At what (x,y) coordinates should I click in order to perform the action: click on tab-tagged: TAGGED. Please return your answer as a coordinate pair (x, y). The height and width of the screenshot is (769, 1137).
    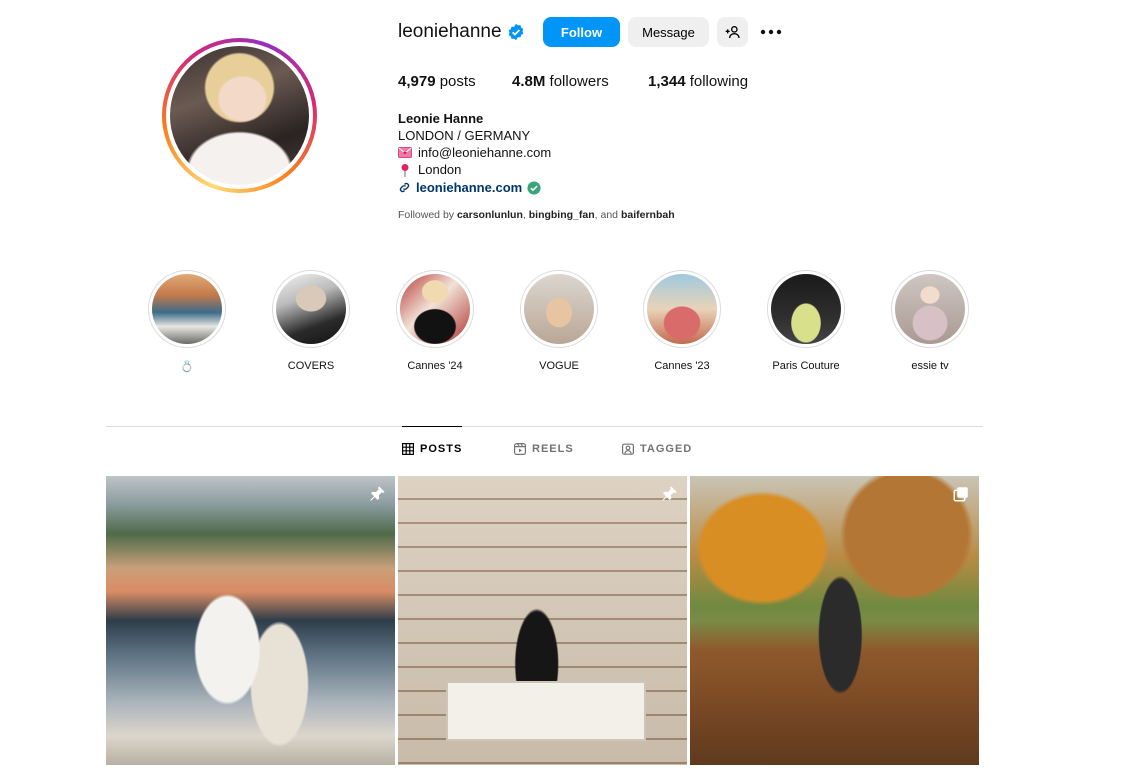
    Looking at the image, I should click on (657, 449).